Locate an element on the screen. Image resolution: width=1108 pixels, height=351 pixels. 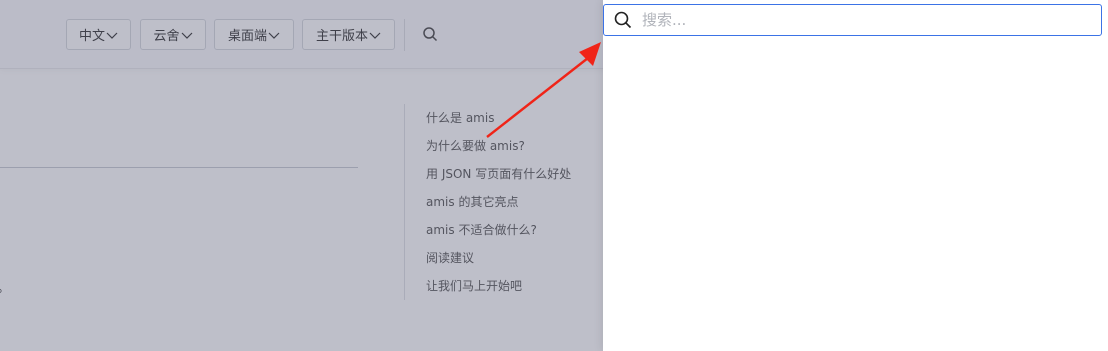
search-box is located at coordinates (852, 20).